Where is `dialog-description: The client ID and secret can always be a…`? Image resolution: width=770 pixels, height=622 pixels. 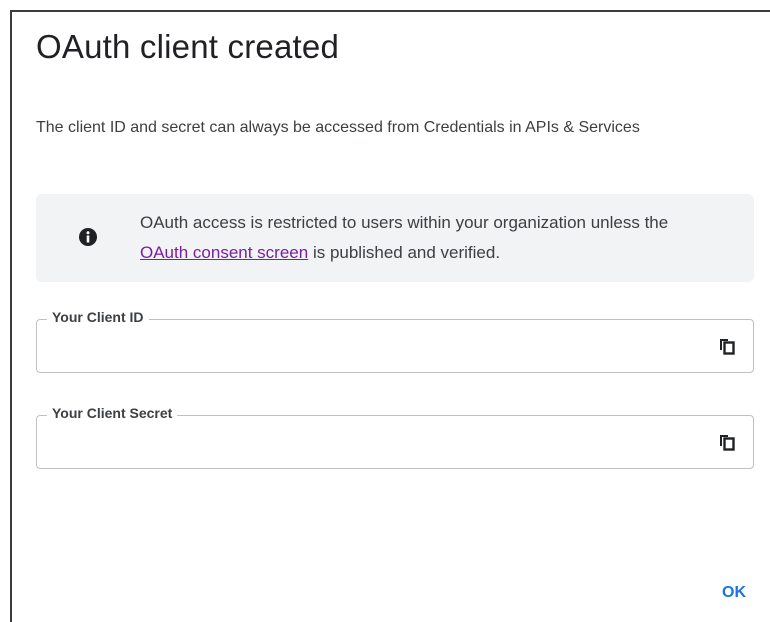 dialog-description: The client ID and secret can always be a… is located at coordinates (338, 127).